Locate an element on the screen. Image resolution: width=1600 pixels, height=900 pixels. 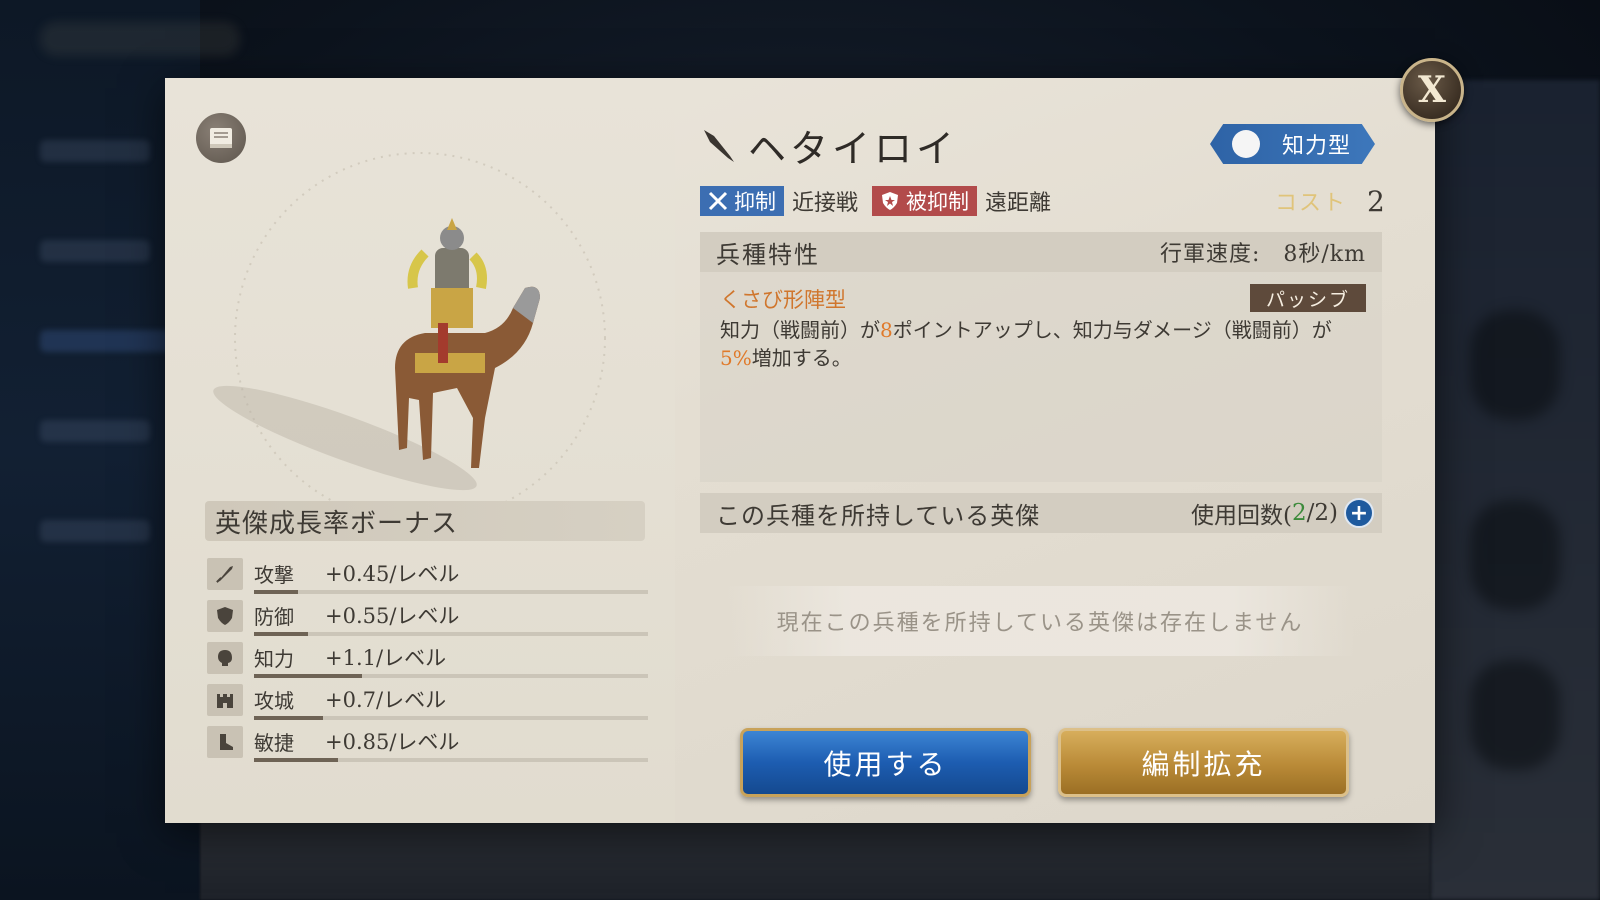
stat-row-defense: 防御 +0.55/レベル is located at coordinates (427, 618).